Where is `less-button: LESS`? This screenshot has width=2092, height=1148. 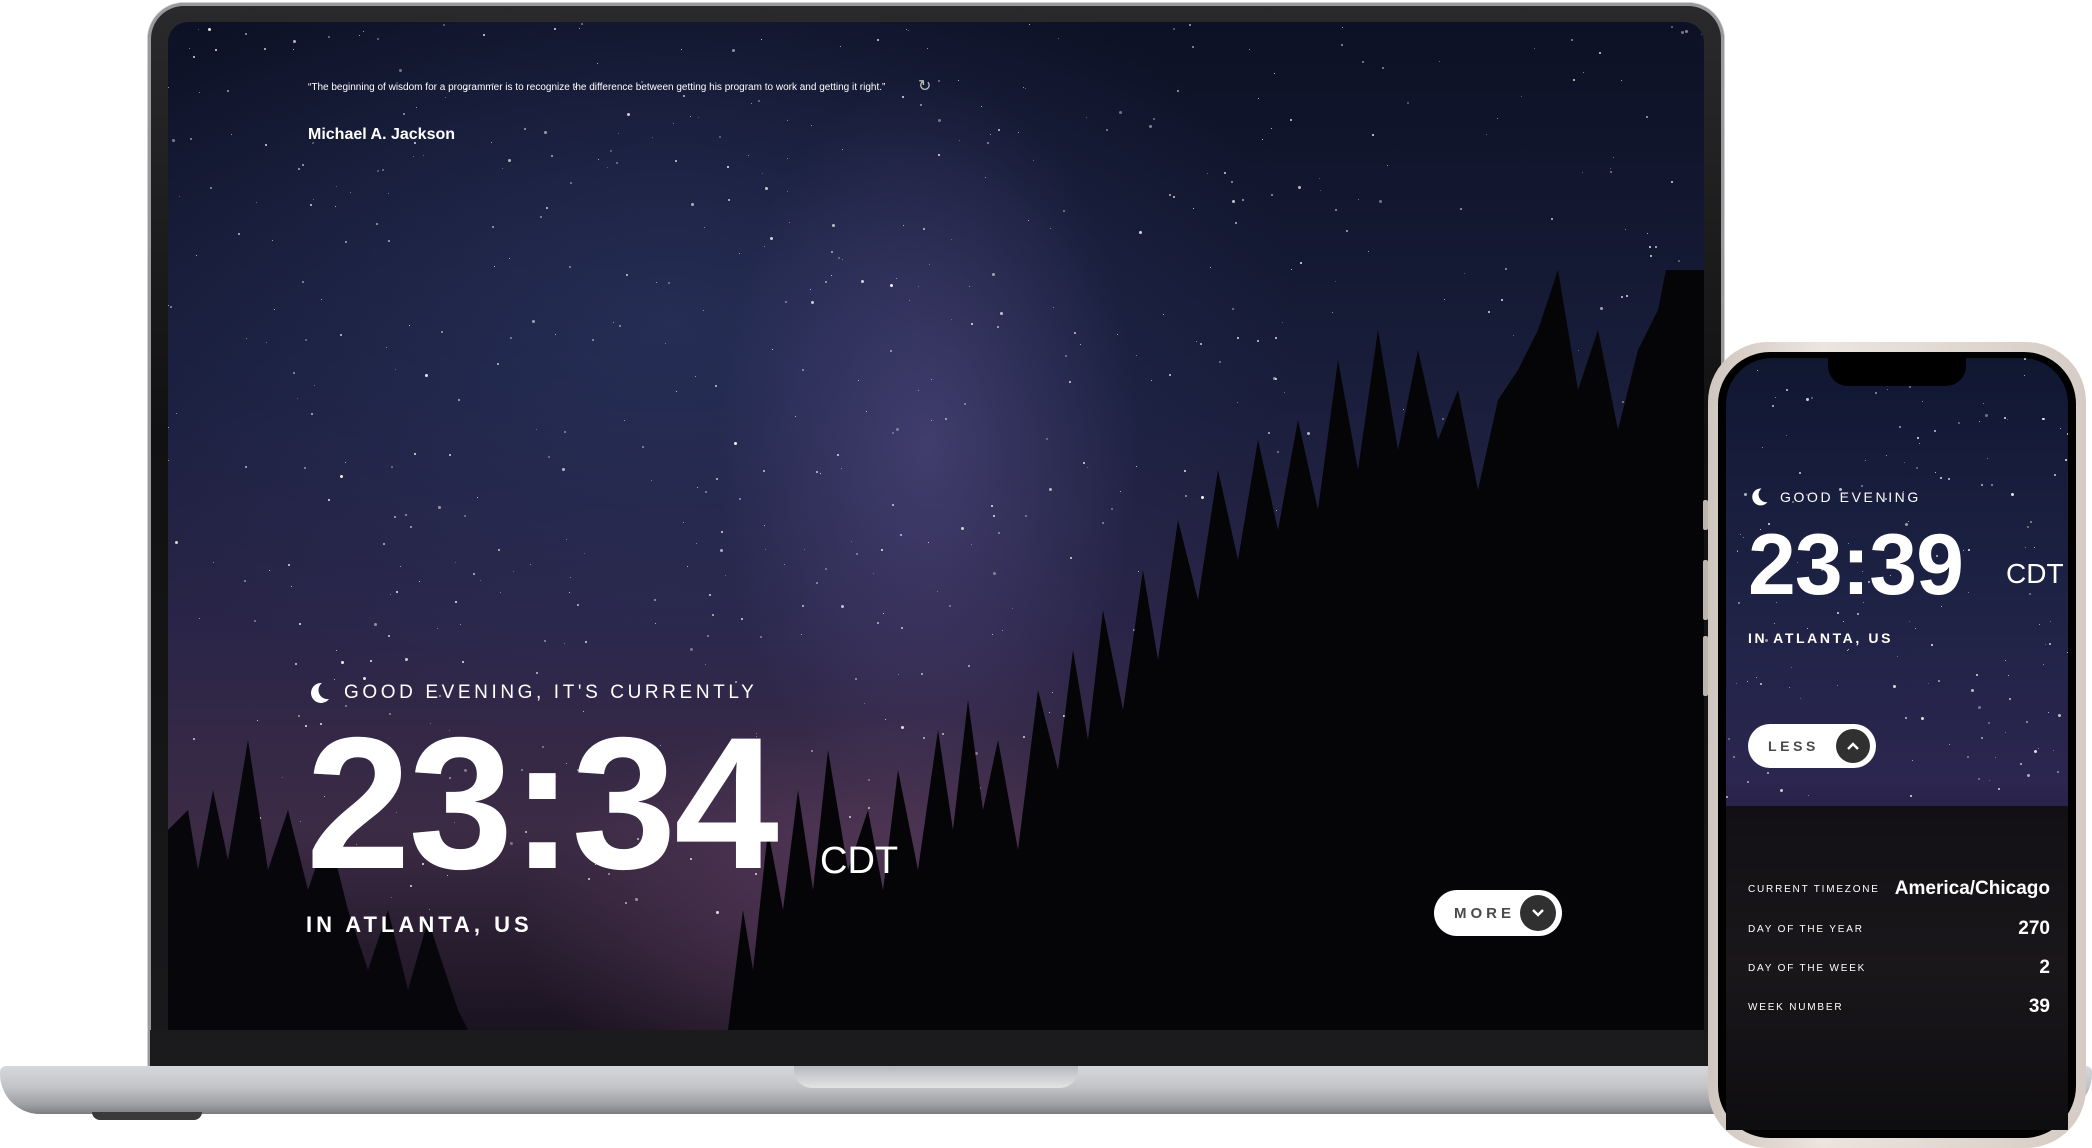
less-button: LESS is located at coordinates (1812, 746).